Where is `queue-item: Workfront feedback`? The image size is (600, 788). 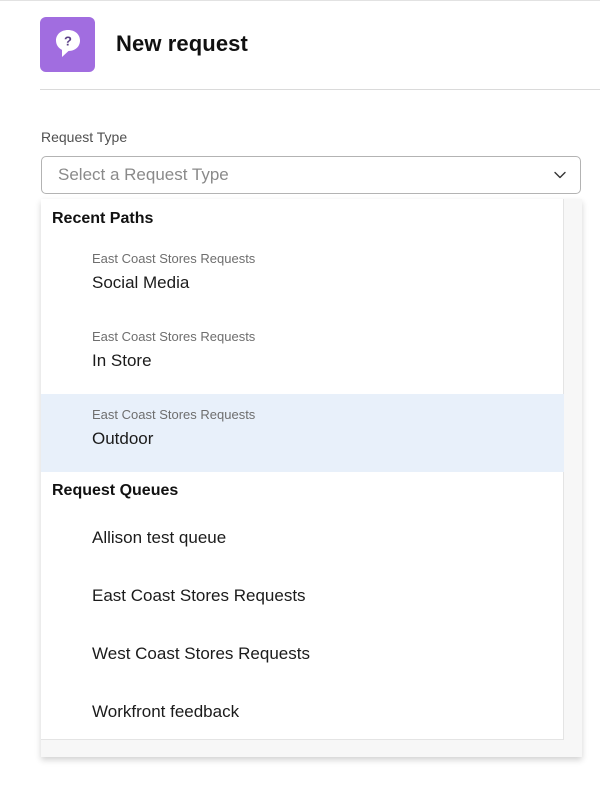
queue-item: Workfront feedback is located at coordinates (302, 713).